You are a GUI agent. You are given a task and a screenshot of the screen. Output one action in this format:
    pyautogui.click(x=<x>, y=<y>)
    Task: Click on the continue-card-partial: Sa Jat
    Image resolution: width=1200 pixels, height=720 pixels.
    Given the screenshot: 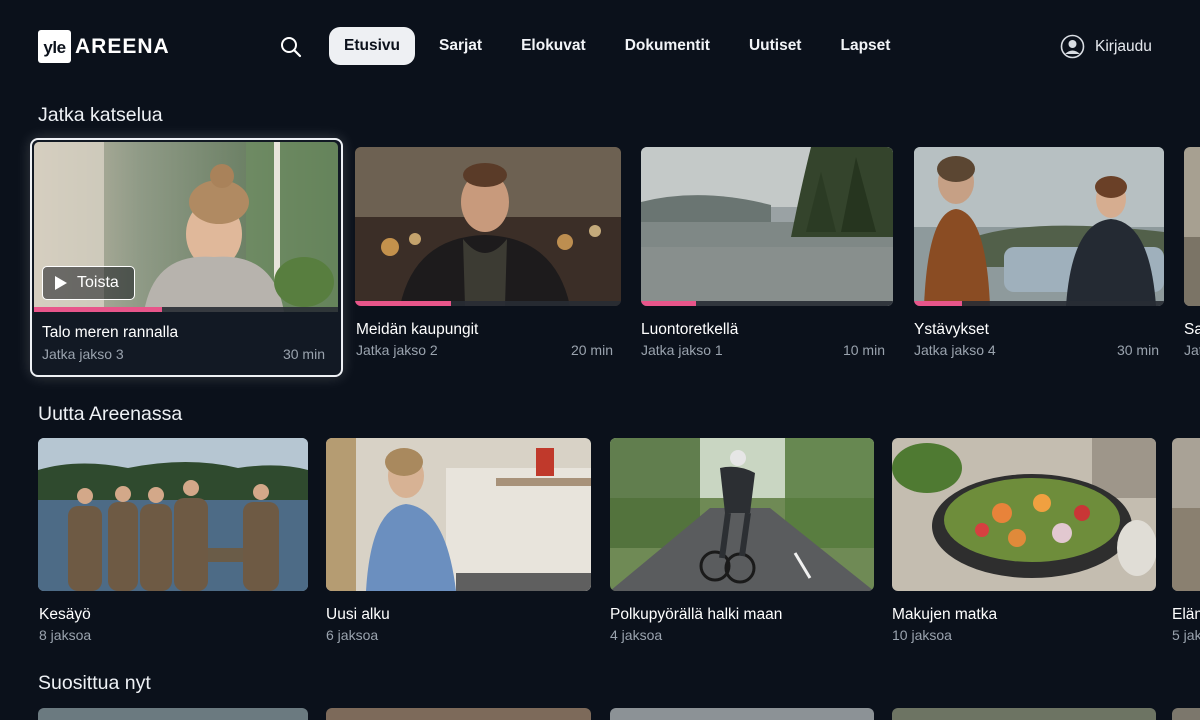 What is the action you would take?
    pyautogui.click(x=1192, y=254)
    